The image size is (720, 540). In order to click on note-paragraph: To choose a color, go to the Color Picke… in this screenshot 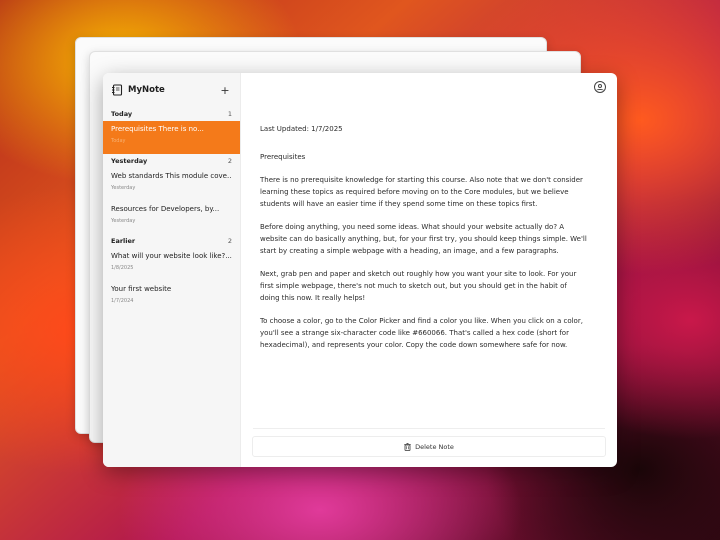, I will do `click(421, 333)`.